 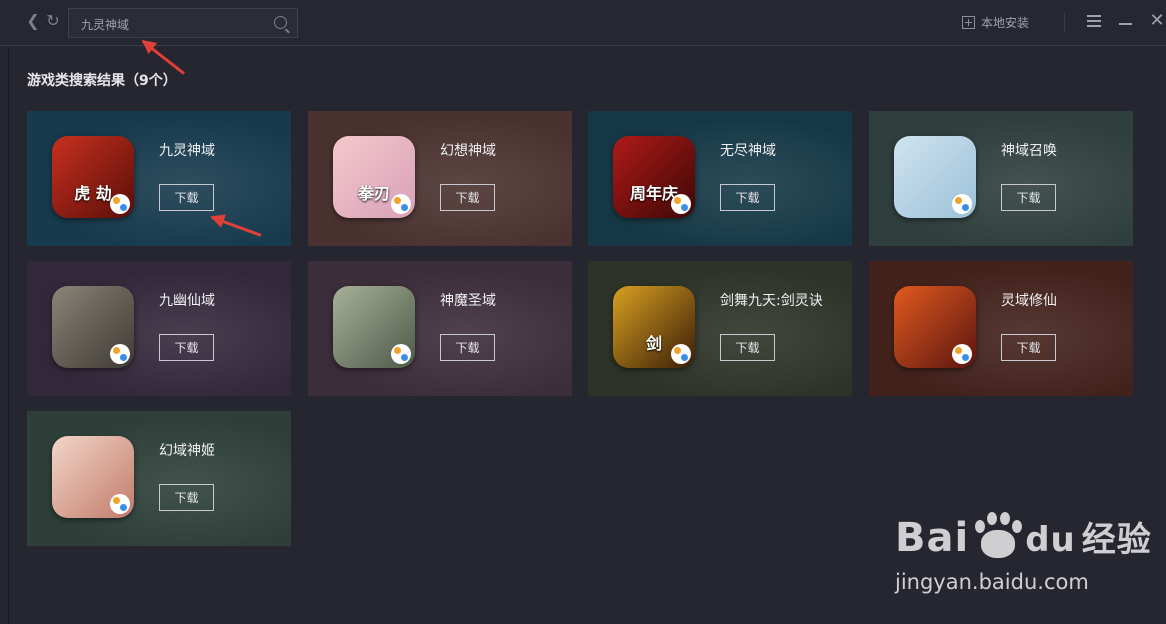 I want to click on game-name: 幻想神域, so click(x=468, y=150).